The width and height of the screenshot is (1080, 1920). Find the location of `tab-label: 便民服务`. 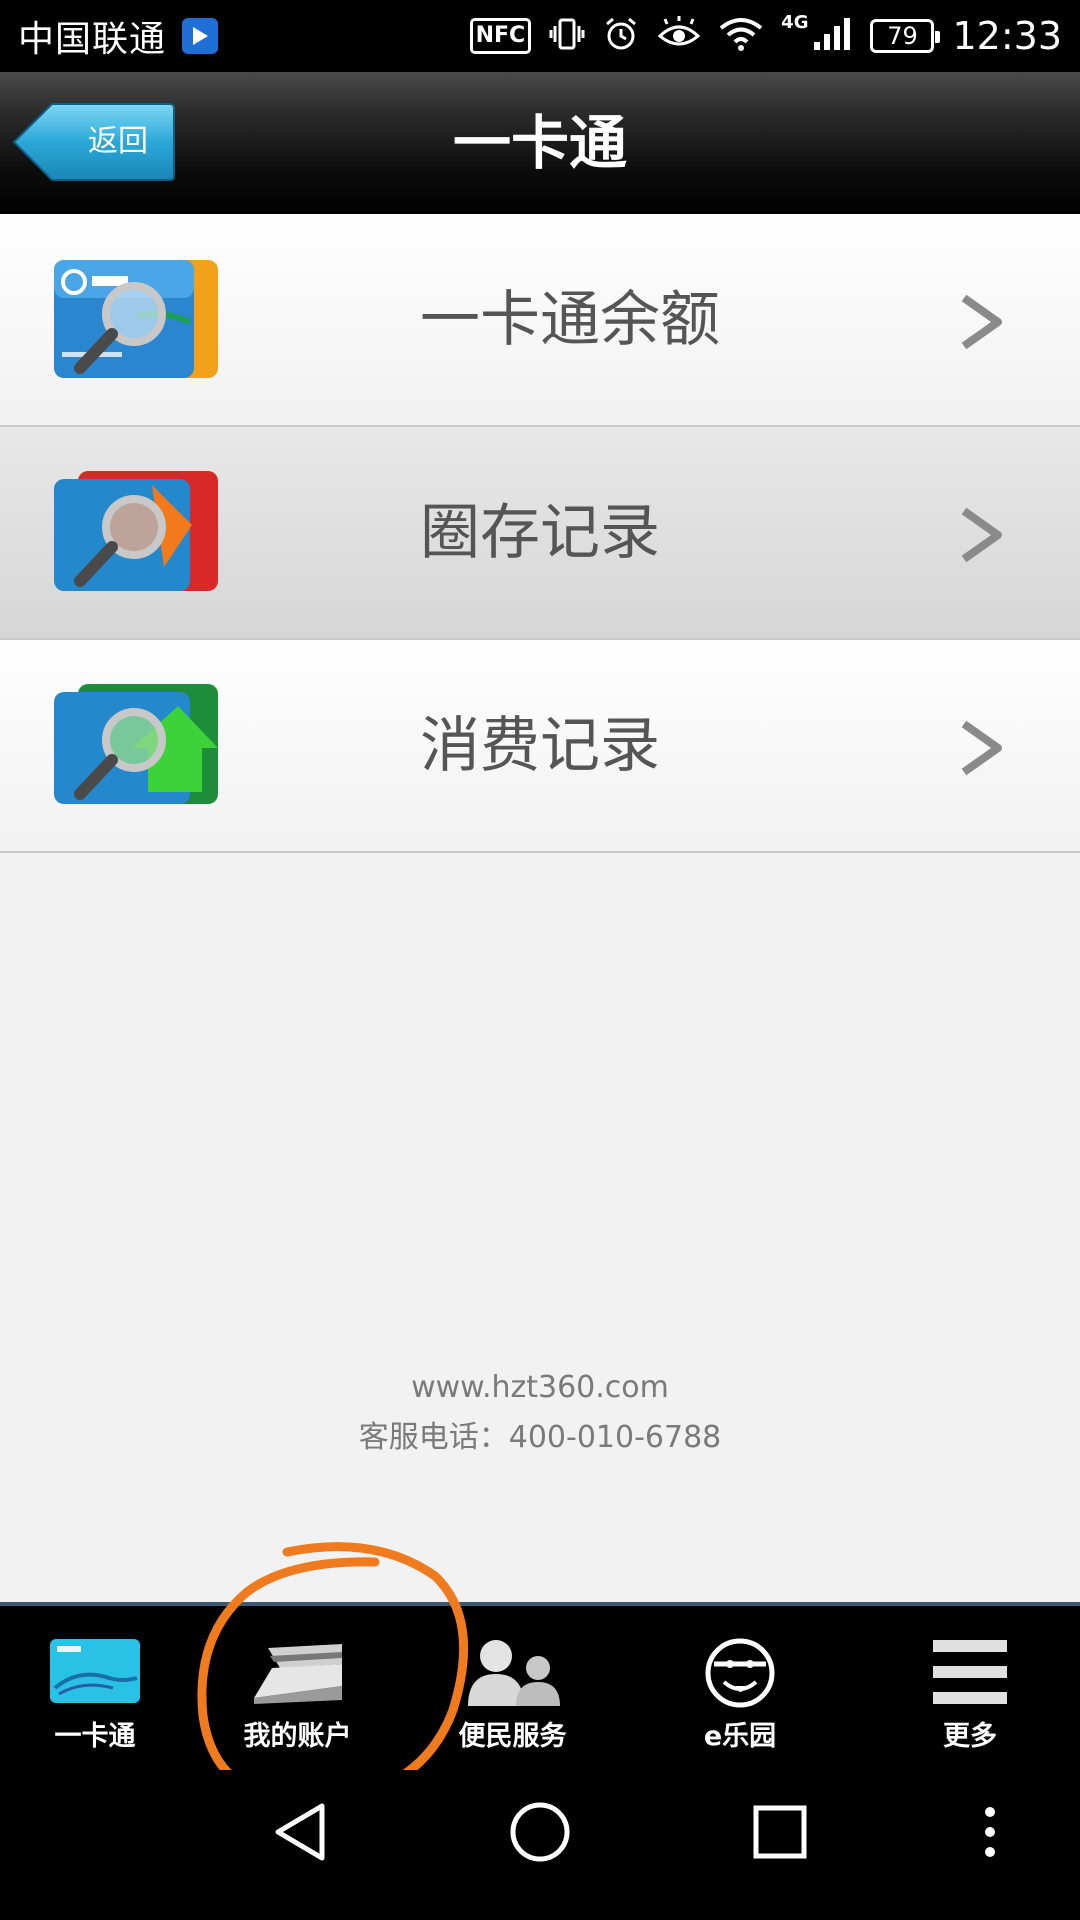

tab-label: 便民服务 is located at coordinates (512, 1736).